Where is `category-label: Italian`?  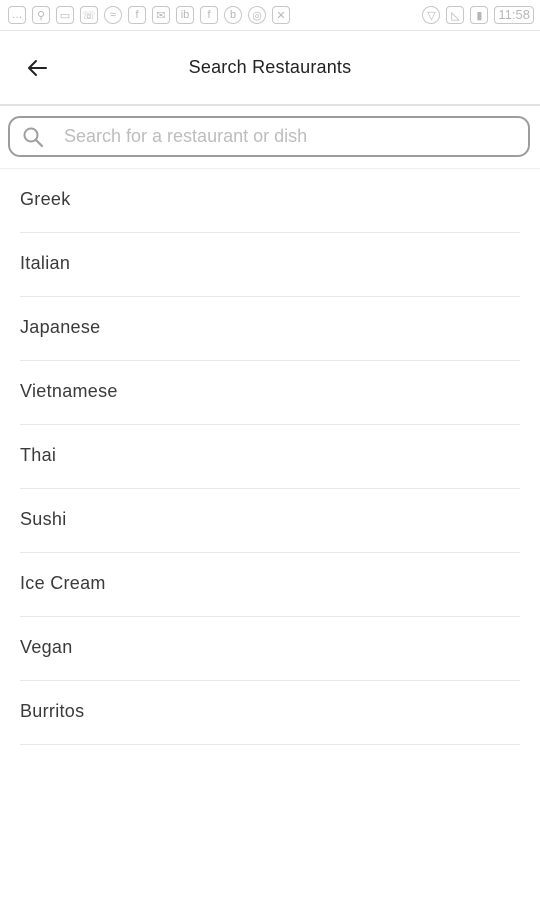
category-label: Italian is located at coordinates (45, 263).